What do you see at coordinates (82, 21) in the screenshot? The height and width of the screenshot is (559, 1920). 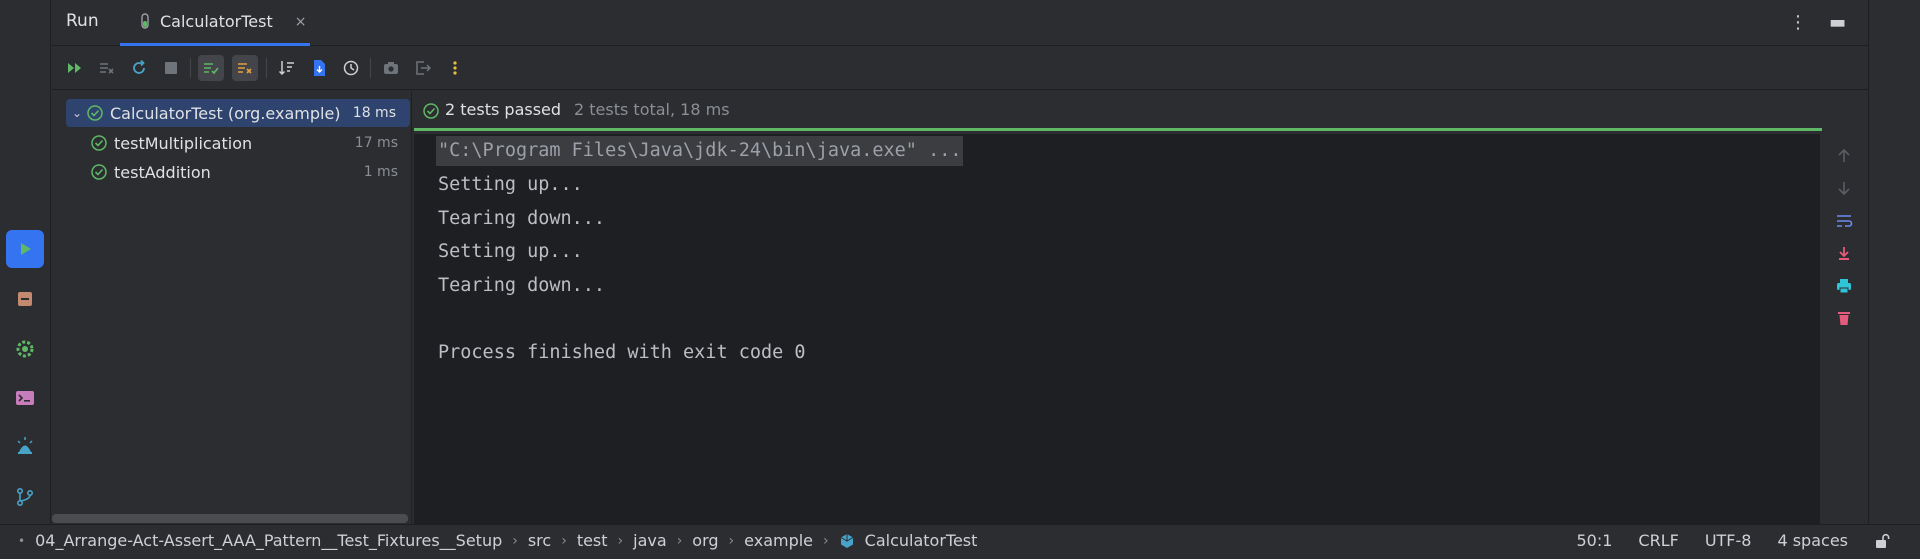 I see `run-panel-title: Run` at bounding box center [82, 21].